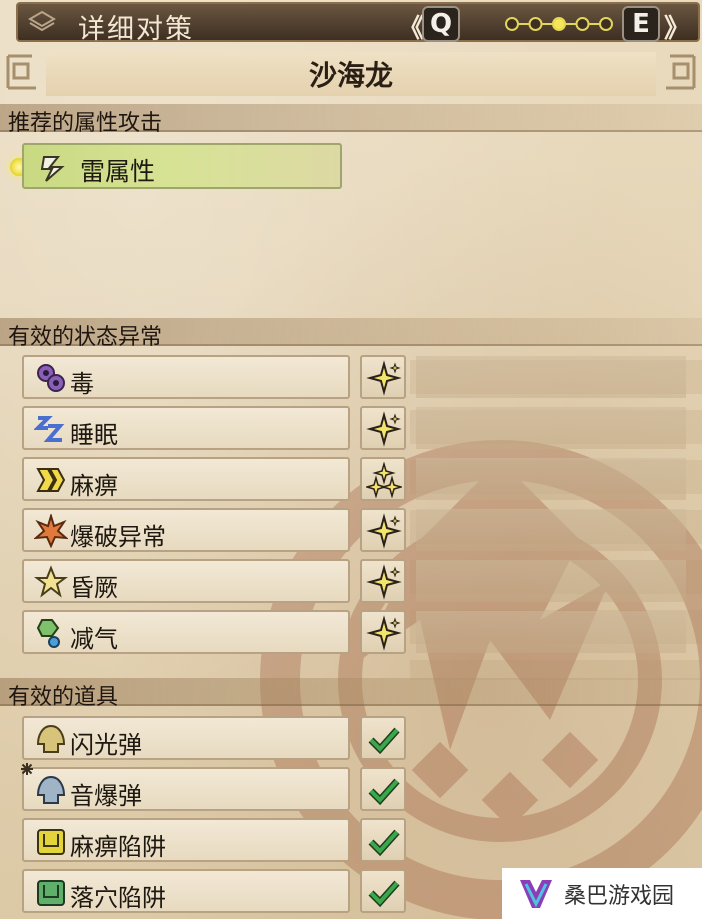 The height and width of the screenshot is (919, 702). Describe the element at coordinates (82, 384) in the screenshot. I see `status-label: 毒` at that location.